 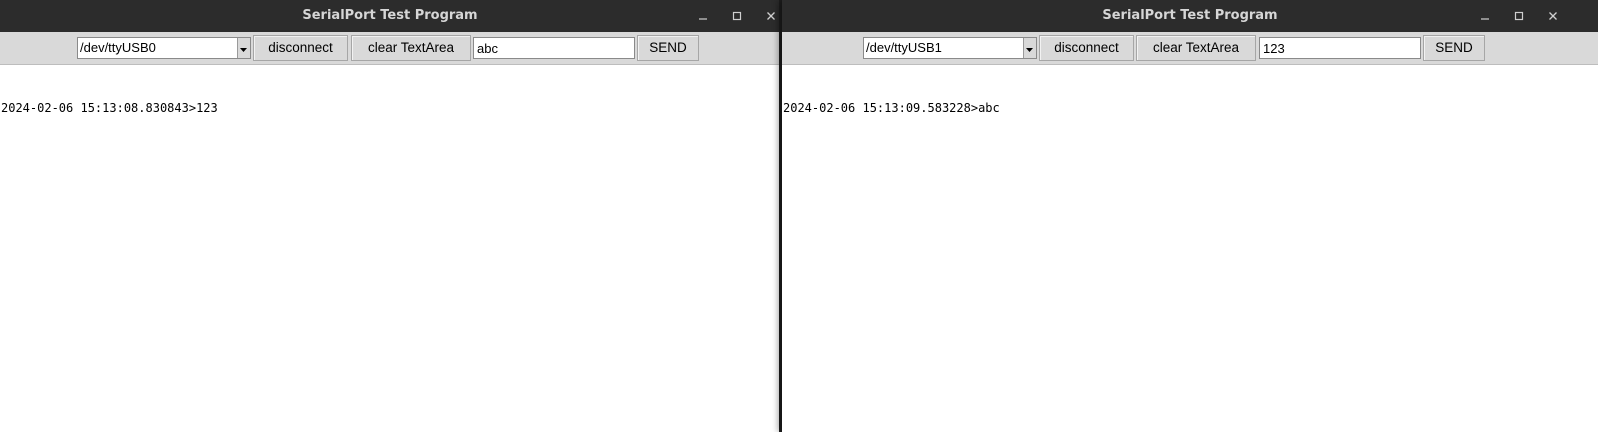 What do you see at coordinates (904, 47) in the screenshot?
I see `port-select-value: /dev/ttyUSB1` at bounding box center [904, 47].